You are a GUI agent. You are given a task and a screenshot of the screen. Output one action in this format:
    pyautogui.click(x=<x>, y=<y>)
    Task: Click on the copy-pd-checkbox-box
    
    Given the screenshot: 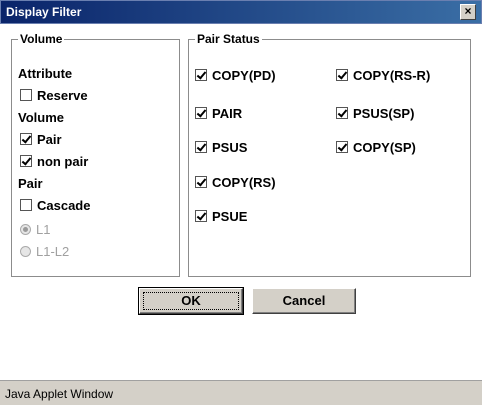 What is the action you would take?
    pyautogui.click(x=201, y=75)
    